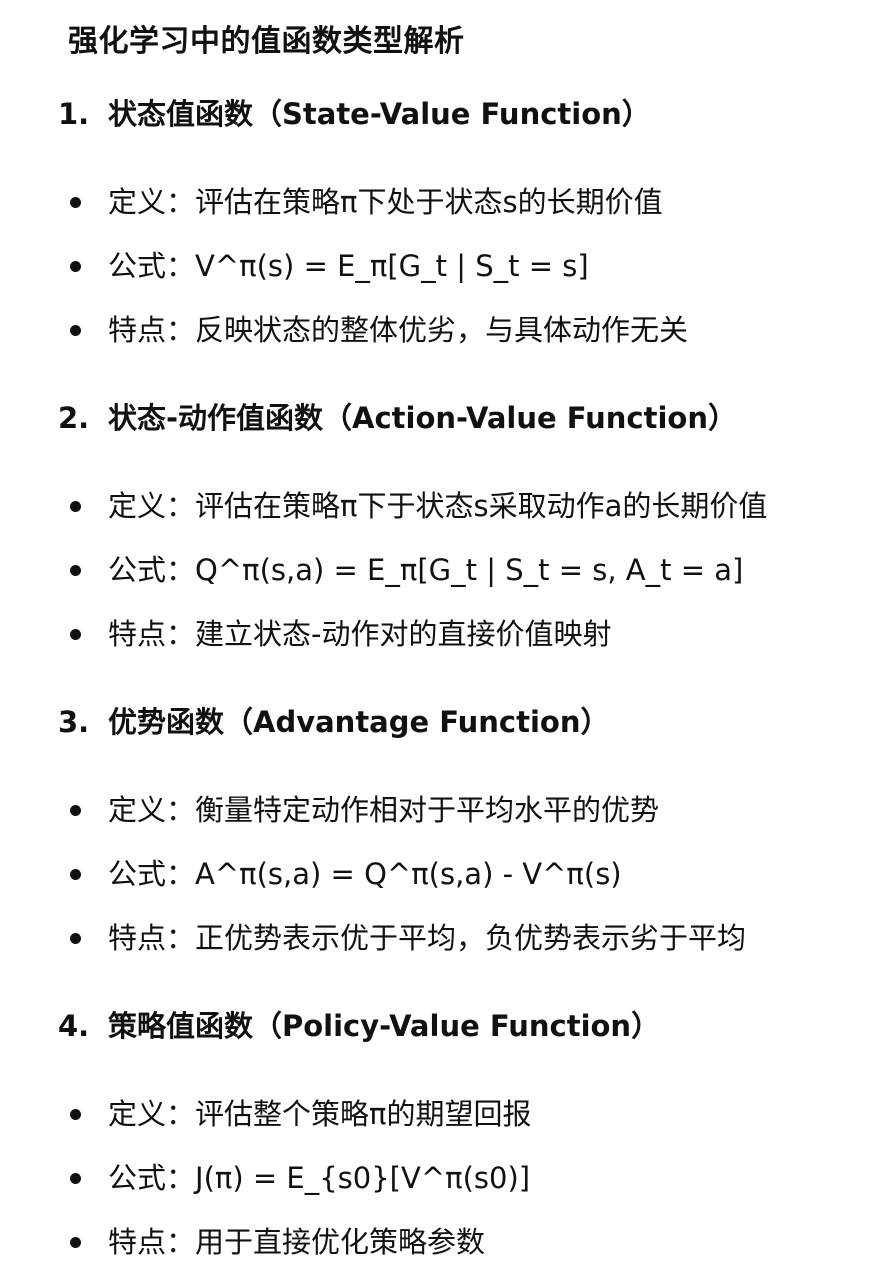  I want to click on item-value: 建立状态-动作对的直接价值映射, so click(403, 634).